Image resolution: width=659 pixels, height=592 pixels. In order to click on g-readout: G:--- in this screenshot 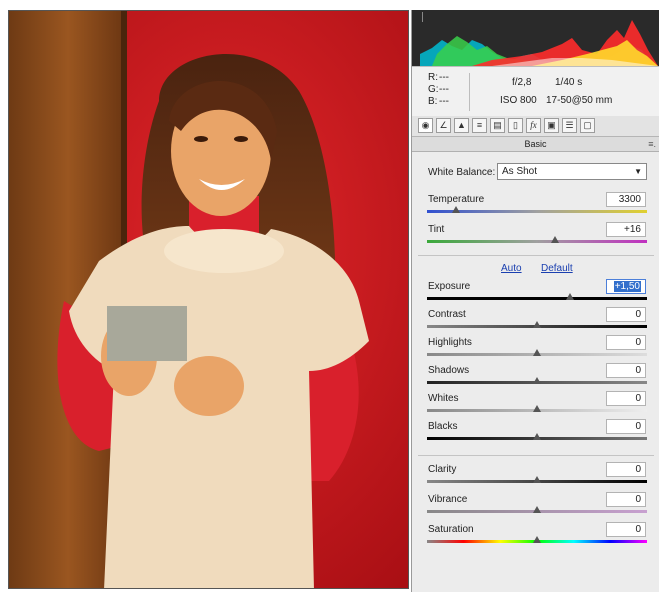, I will do `click(438, 89)`.